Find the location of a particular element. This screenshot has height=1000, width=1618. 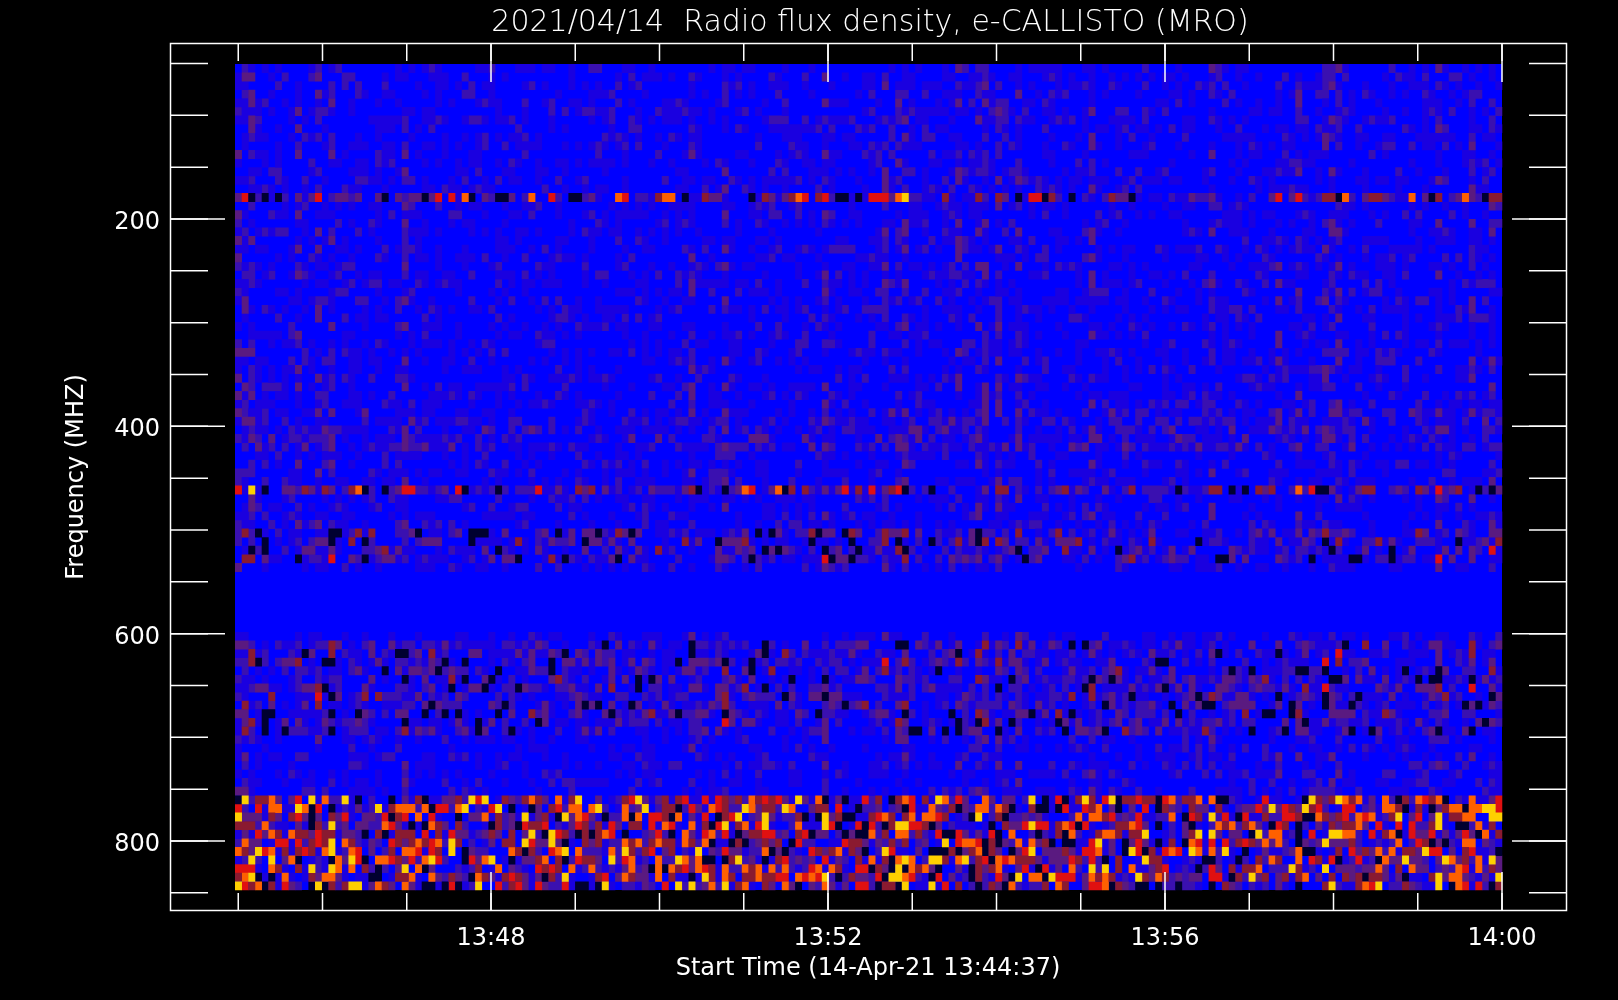

tick-label: 13:52 is located at coordinates (828, 937).